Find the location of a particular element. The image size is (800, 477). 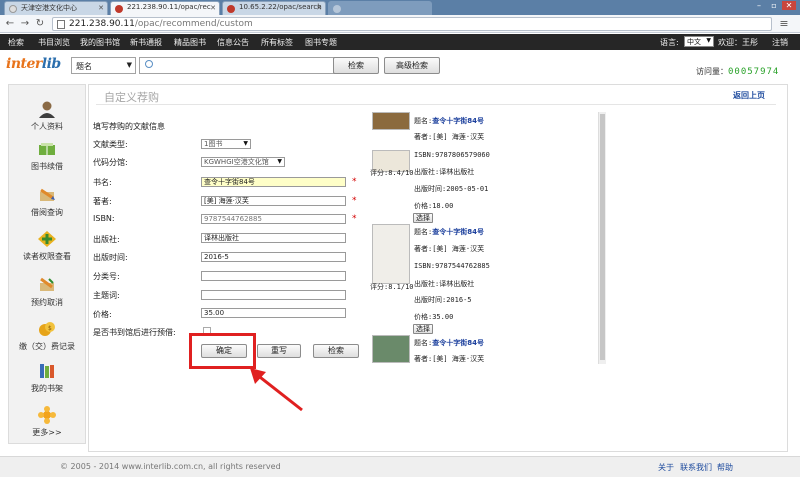

reload-icon: ↻ is located at coordinates (40, 24).